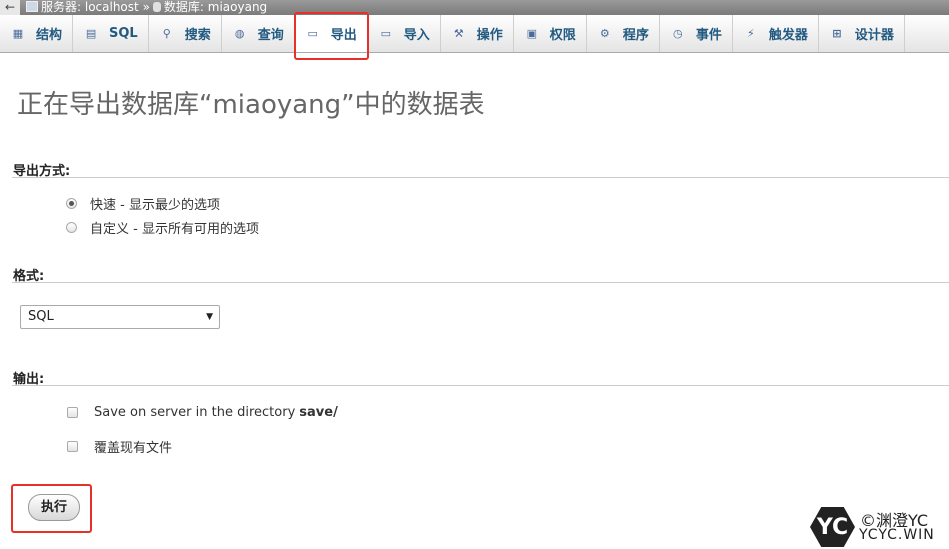  Describe the element at coordinates (10, 7) in the screenshot. I see `back-arrow-icon: ←` at that location.